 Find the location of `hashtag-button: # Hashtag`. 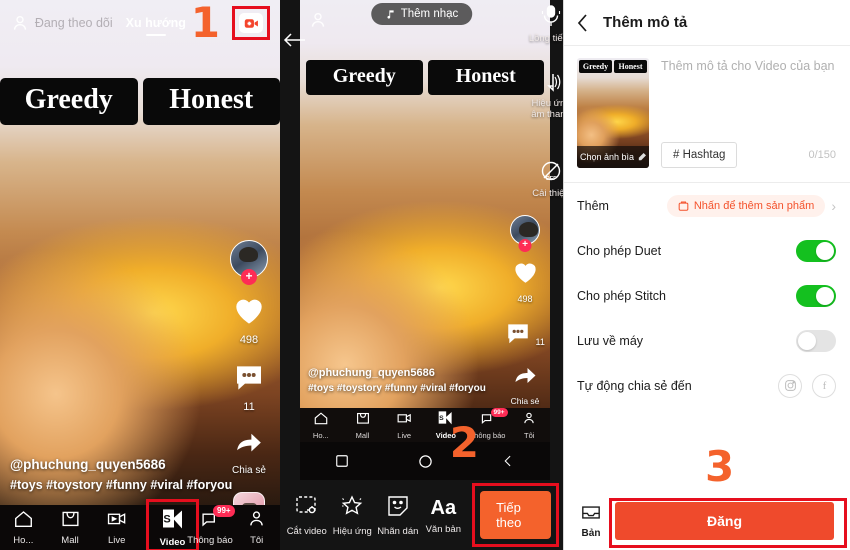

hashtag-button: # Hashtag is located at coordinates (699, 155).